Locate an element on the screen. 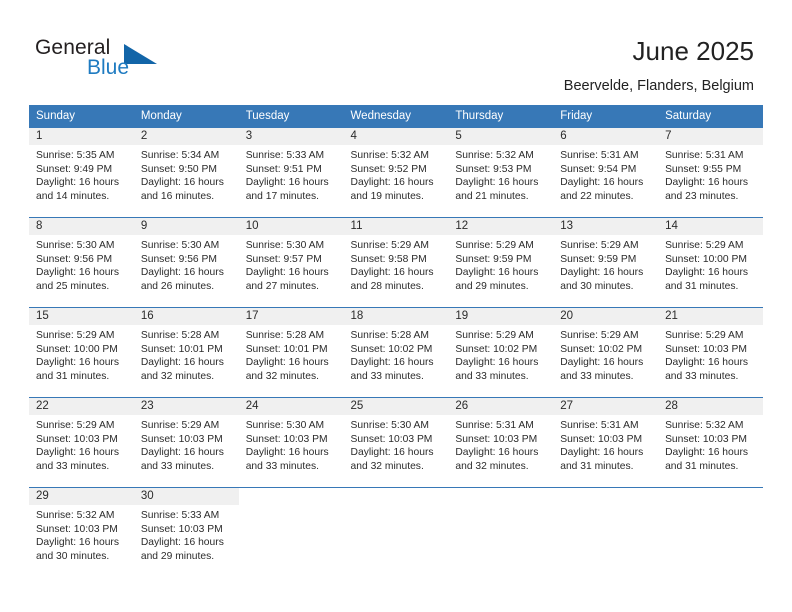 Image resolution: width=792 pixels, height=612 pixels. daylight-text-line2: and 23 minutes. is located at coordinates (702, 196).